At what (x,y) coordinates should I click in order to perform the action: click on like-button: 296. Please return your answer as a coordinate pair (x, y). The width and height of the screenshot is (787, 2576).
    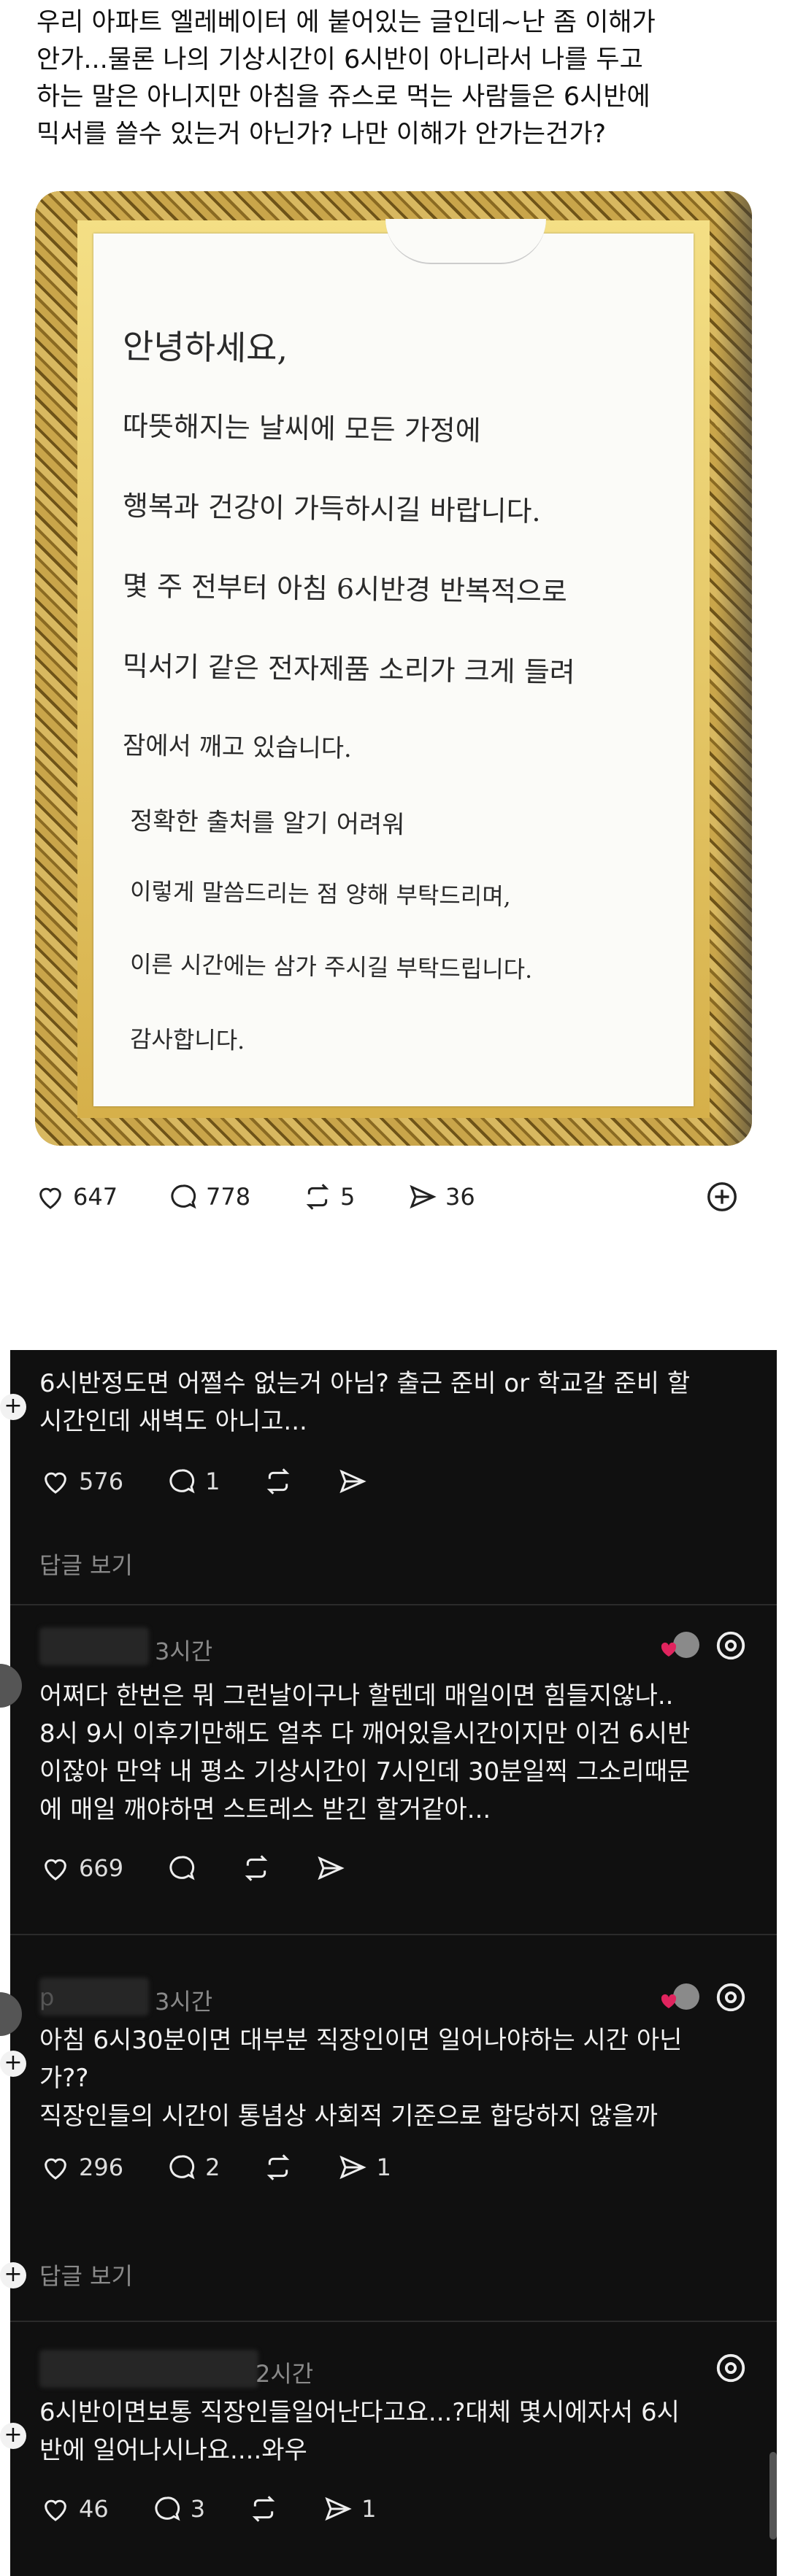
    Looking at the image, I should click on (81, 2167).